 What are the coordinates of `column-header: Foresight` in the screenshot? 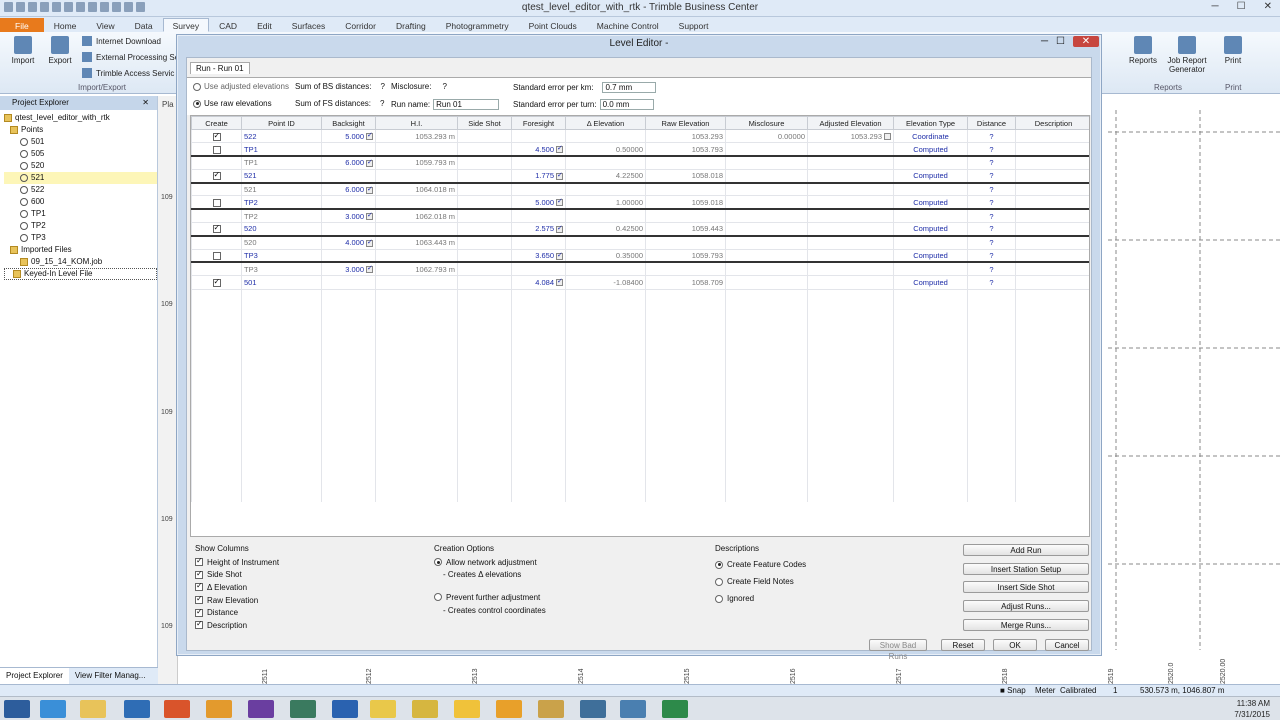 It's located at (538, 123).